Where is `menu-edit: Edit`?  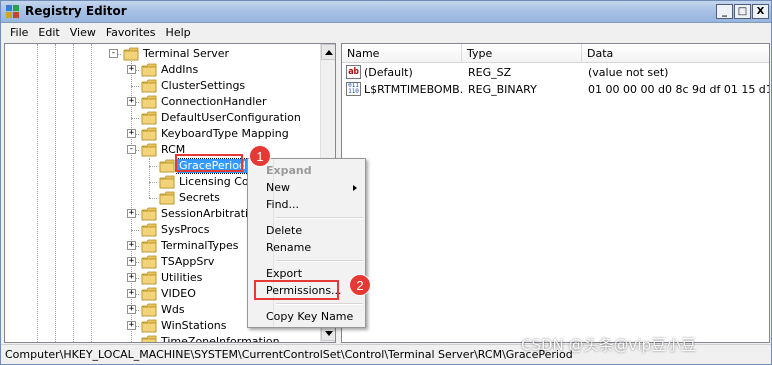 menu-edit: Edit is located at coordinates (48, 32).